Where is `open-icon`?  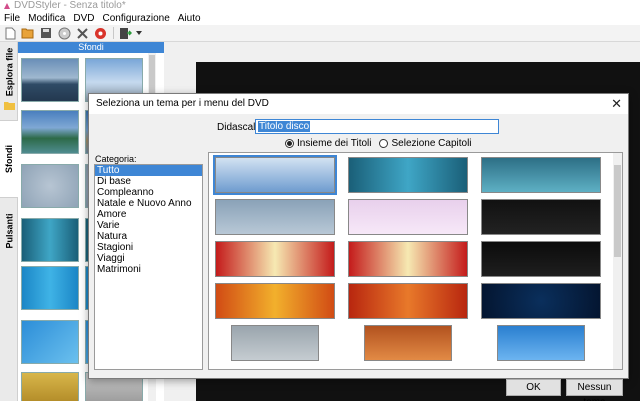
open-icon is located at coordinates (27, 33).